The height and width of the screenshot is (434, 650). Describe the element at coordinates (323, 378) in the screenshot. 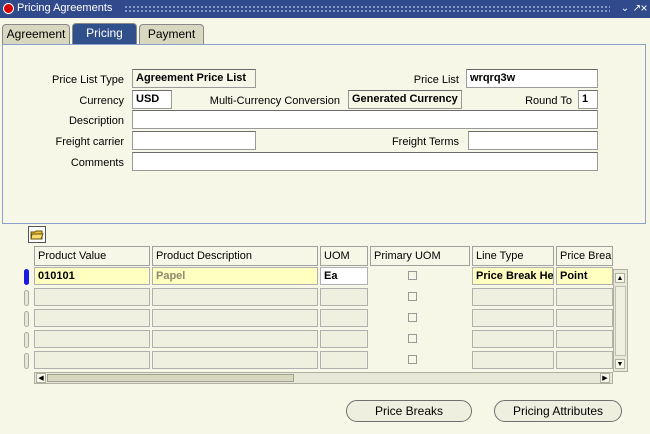

I see `horizontal-scrollbar: ◀ ▶` at that location.